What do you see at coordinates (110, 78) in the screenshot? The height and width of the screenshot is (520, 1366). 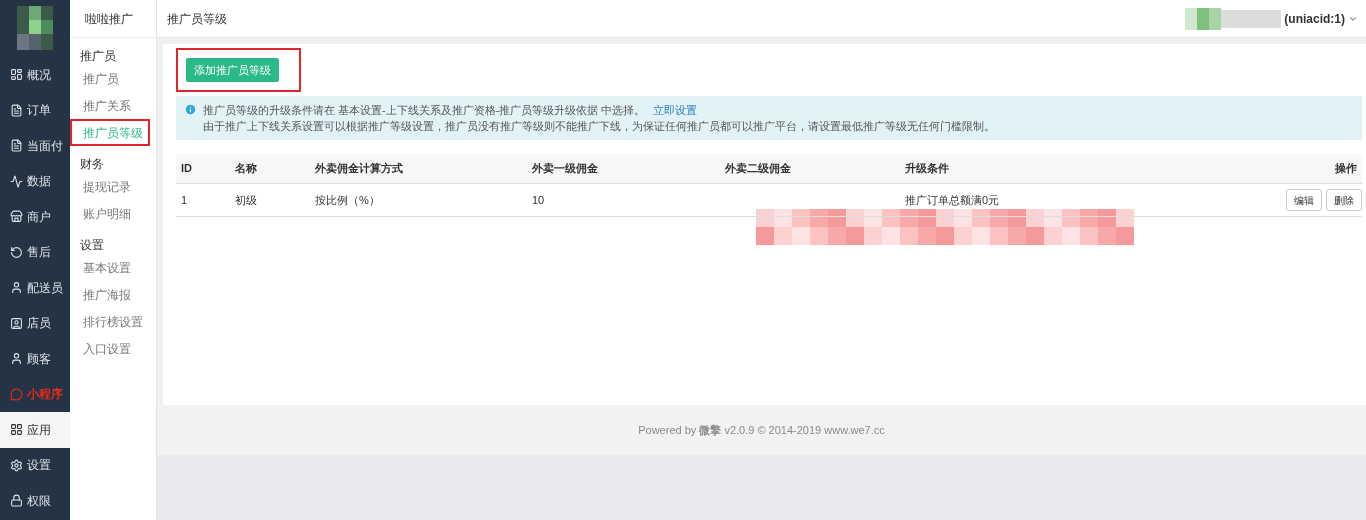 I see `submenu-item: 推广员` at bounding box center [110, 78].